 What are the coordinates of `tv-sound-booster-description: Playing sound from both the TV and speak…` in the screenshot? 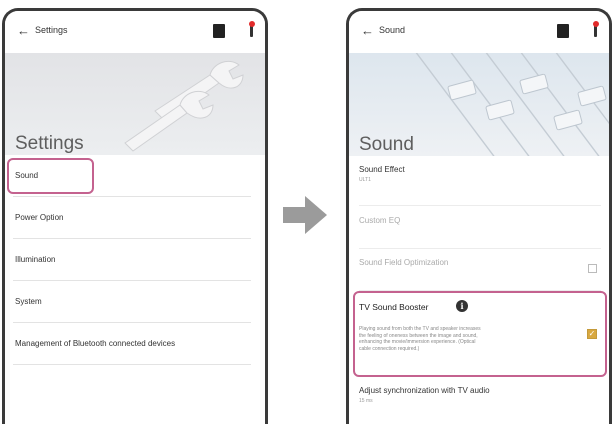 It's located at (464, 339).